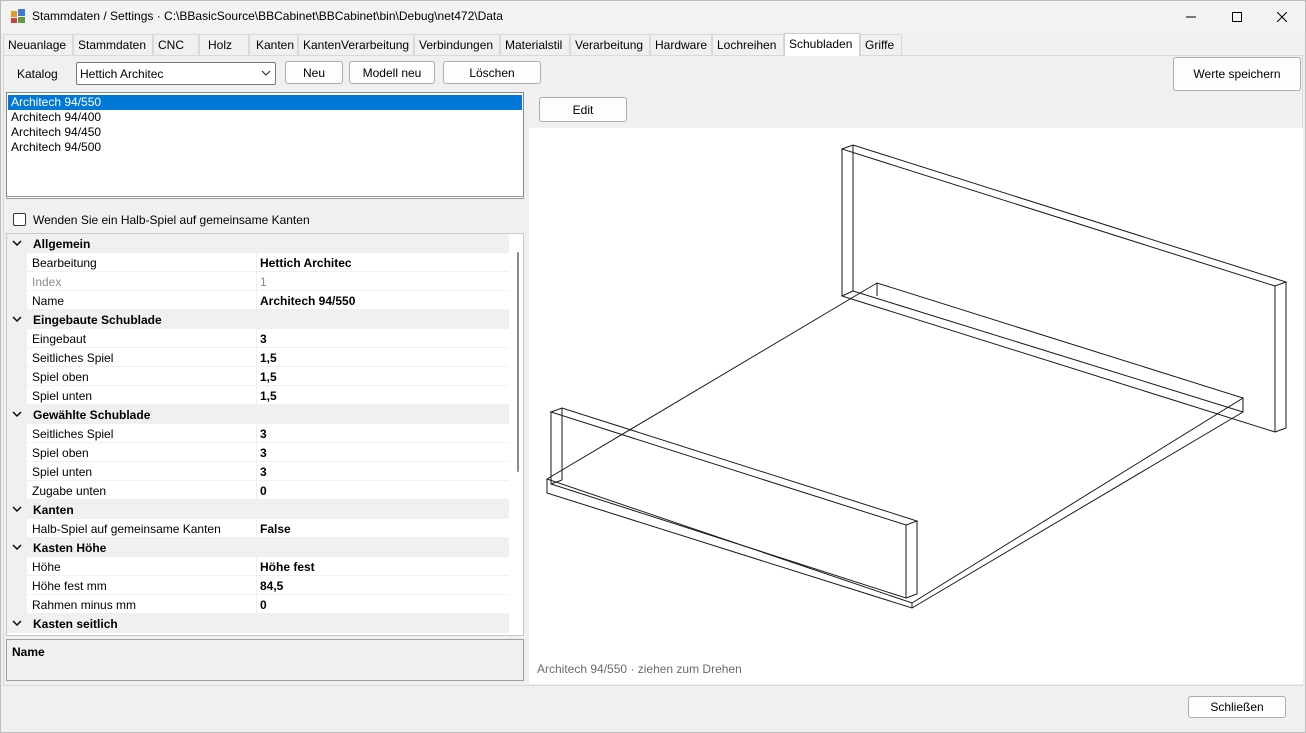 This screenshot has height=733, width=1306. I want to click on property-row: Halb-Spiel auf gemeinsame Kanten False, so click(258, 528).